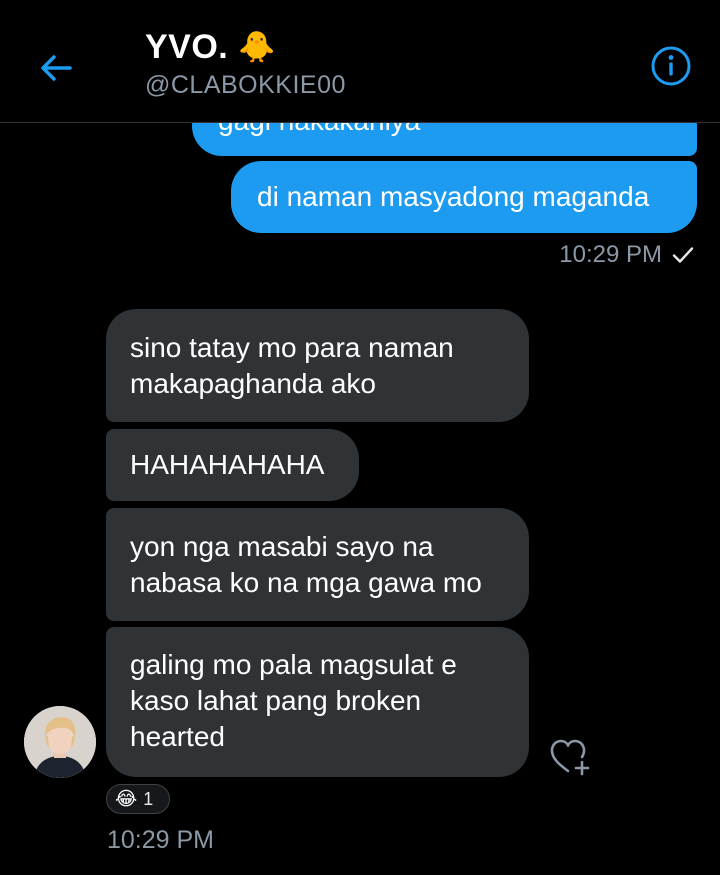 This screenshot has height=875, width=720. I want to click on conversation-info: YVO. 🐥 @CLABOKKIE00, so click(245, 64).